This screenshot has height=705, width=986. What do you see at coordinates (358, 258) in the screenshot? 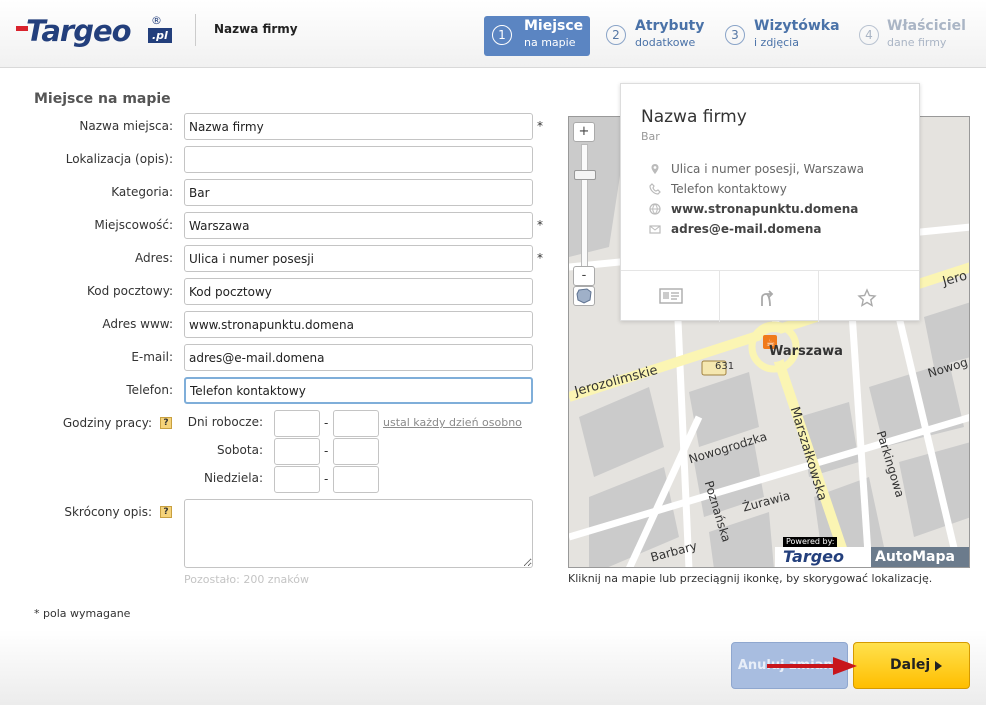
I see `adres-input` at bounding box center [358, 258].